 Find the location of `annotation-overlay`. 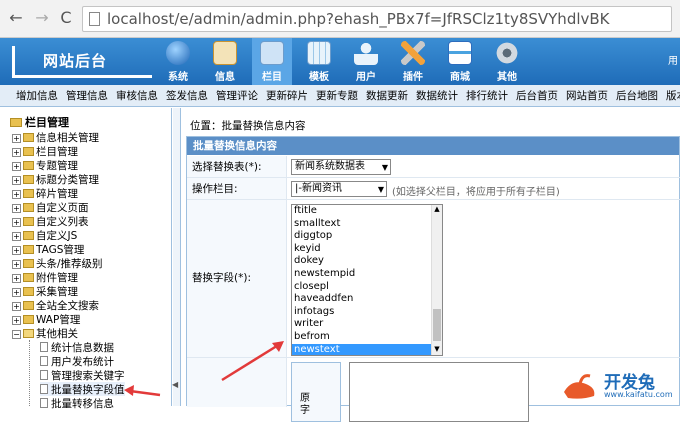

annotation-overlay is located at coordinates (204, 369).